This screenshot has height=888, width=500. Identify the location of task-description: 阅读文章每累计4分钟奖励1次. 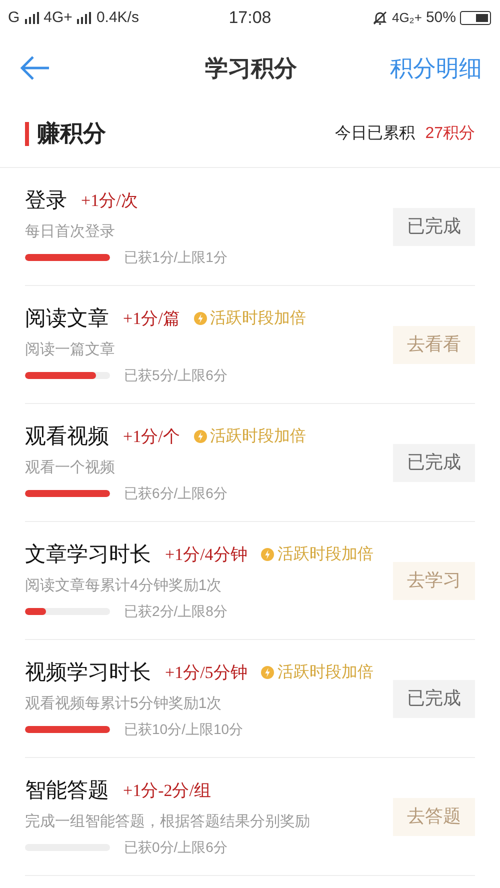
(124, 586).